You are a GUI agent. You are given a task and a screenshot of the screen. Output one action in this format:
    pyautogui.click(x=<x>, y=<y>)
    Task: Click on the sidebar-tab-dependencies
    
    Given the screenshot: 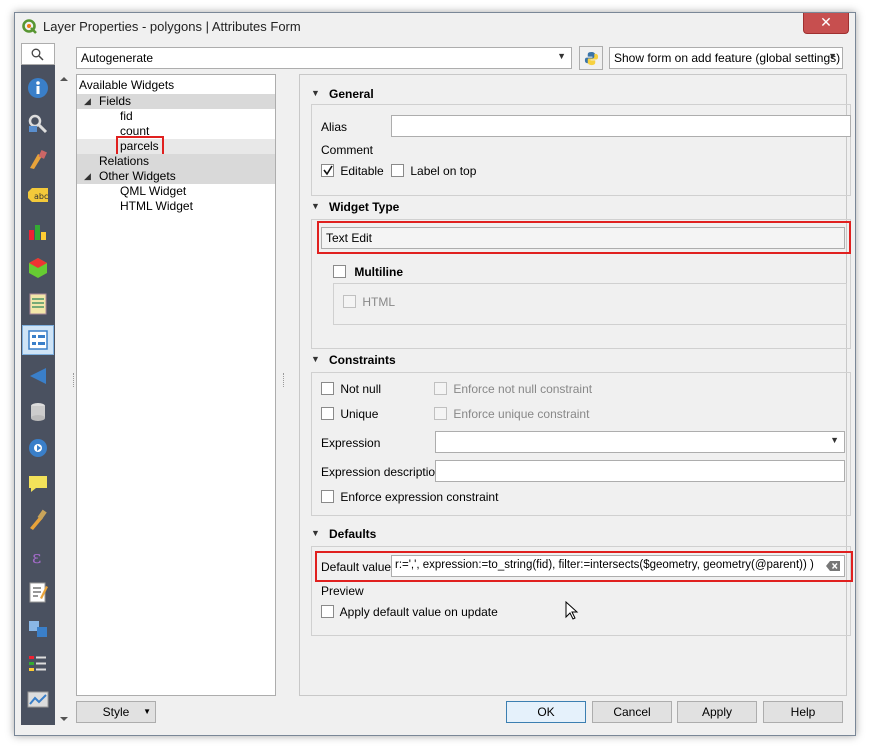 What is the action you would take?
    pyautogui.click(x=38, y=628)
    